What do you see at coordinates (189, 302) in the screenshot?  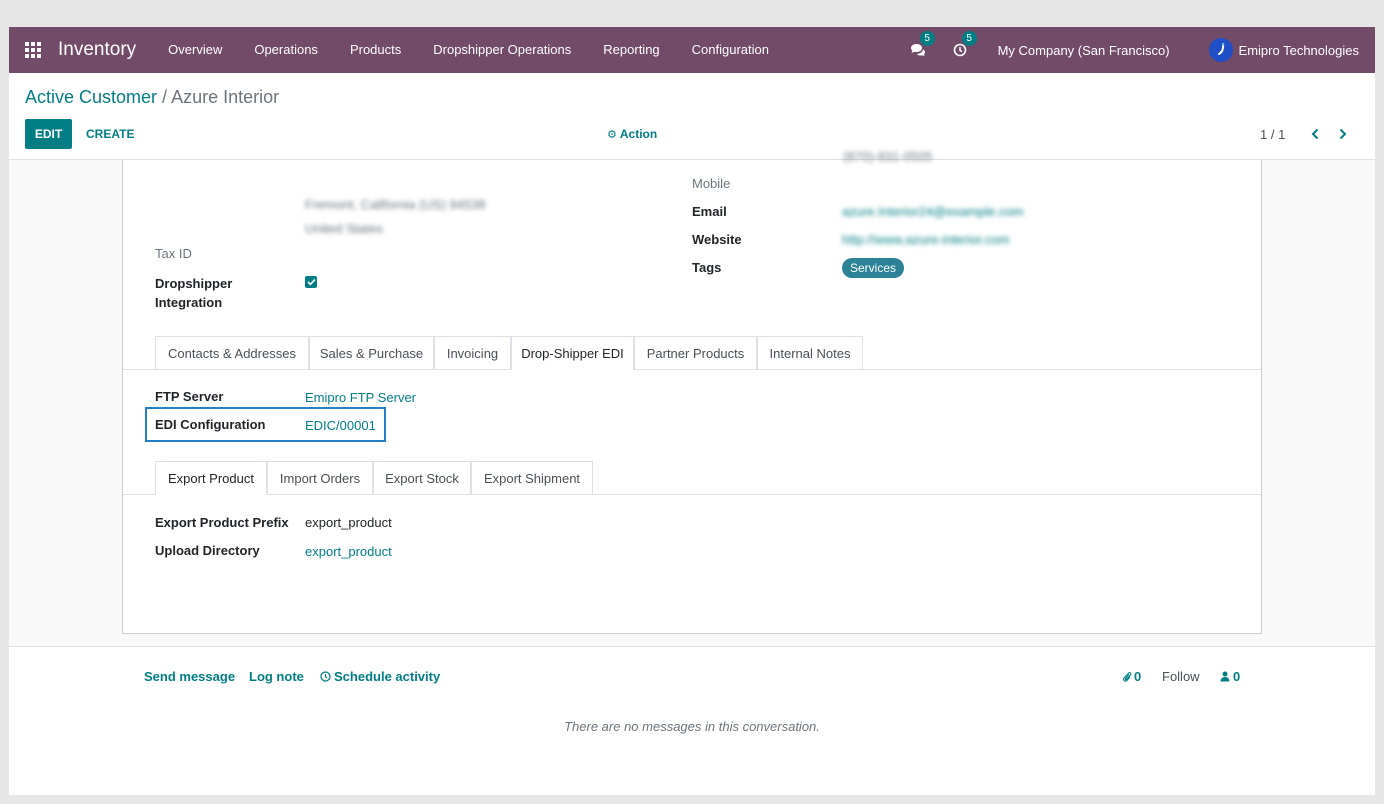 I see `dropshipper-label-line2: Integration` at bounding box center [189, 302].